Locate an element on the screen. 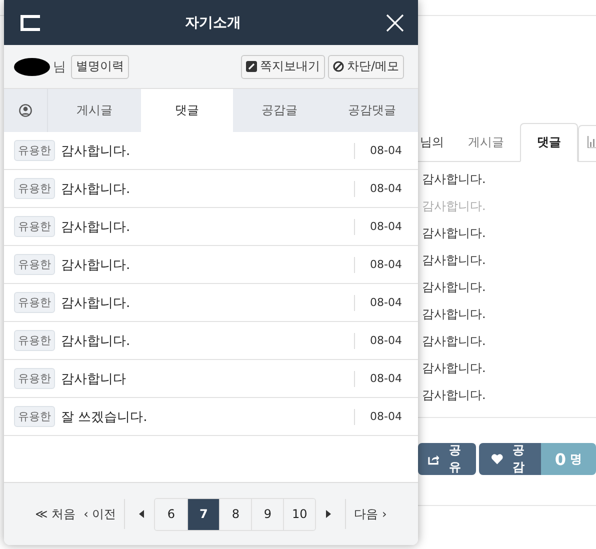 This screenshot has height=549, width=596. send-message-button: 쪽지보내기 is located at coordinates (282, 66).